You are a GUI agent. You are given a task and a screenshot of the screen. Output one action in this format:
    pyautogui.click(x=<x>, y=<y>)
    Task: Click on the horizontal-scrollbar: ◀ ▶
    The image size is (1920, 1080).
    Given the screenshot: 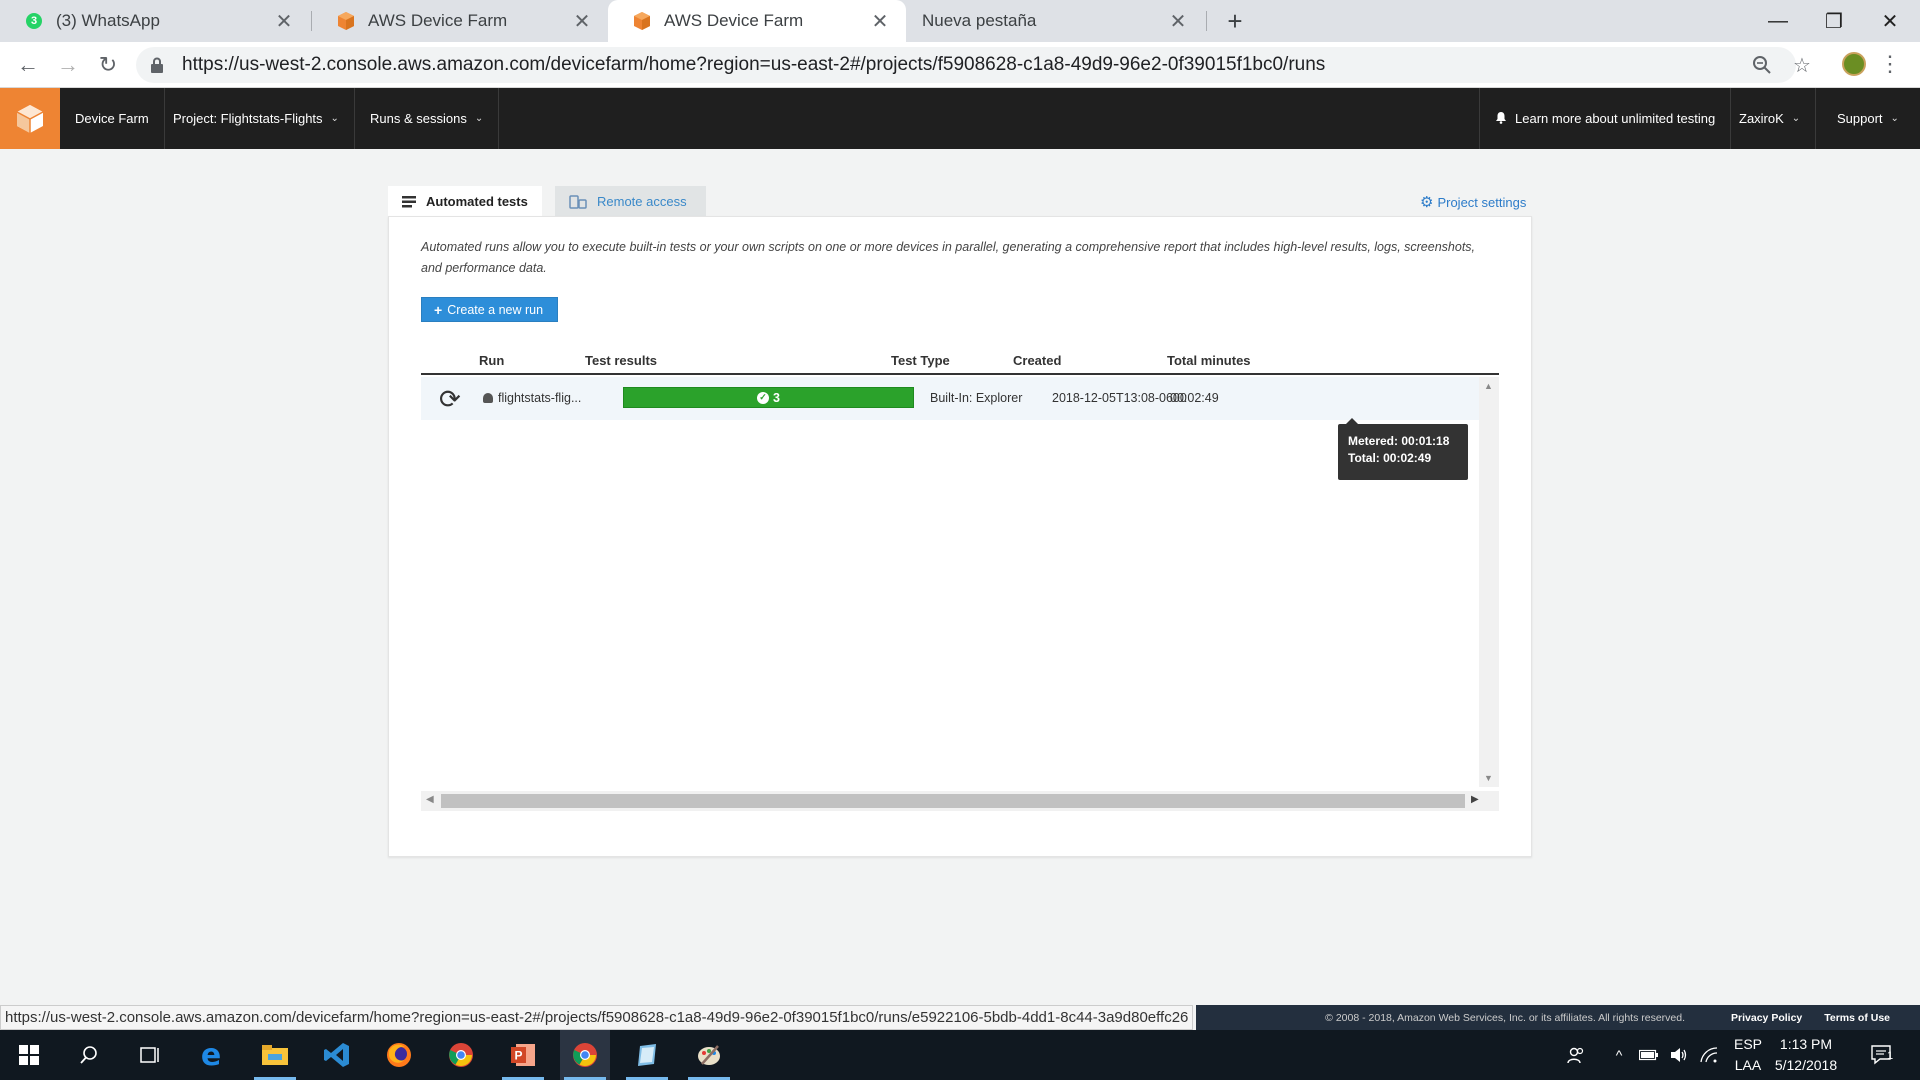 What is the action you would take?
    pyautogui.click(x=960, y=801)
    